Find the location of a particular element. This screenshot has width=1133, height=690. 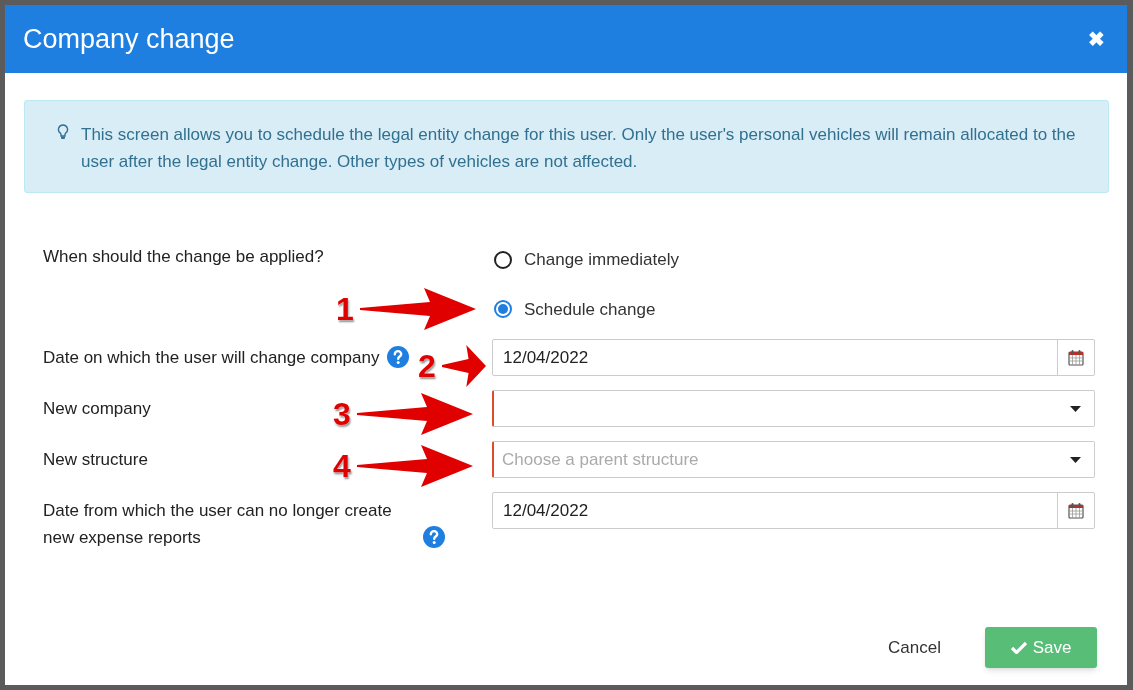

radio-label: Schedule change is located at coordinates (590, 309).